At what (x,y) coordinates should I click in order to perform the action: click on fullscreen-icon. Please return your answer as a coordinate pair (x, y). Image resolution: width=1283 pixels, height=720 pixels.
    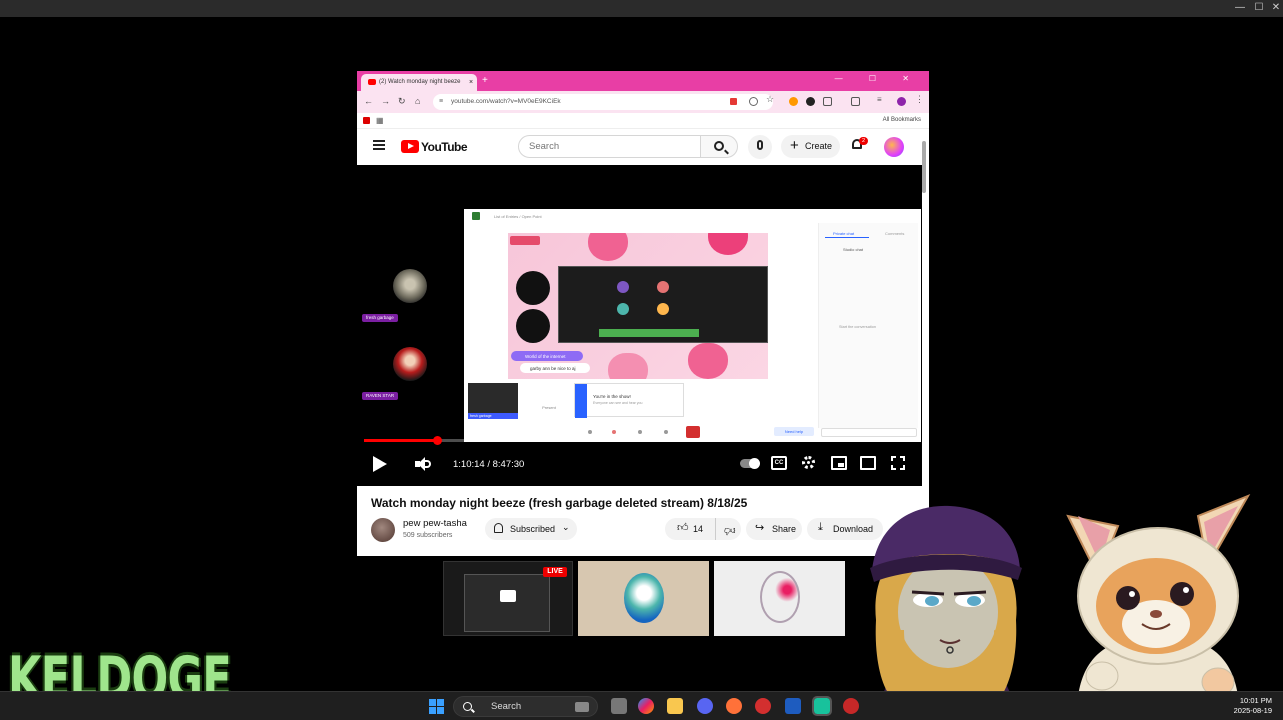
    Looking at the image, I should click on (898, 463).